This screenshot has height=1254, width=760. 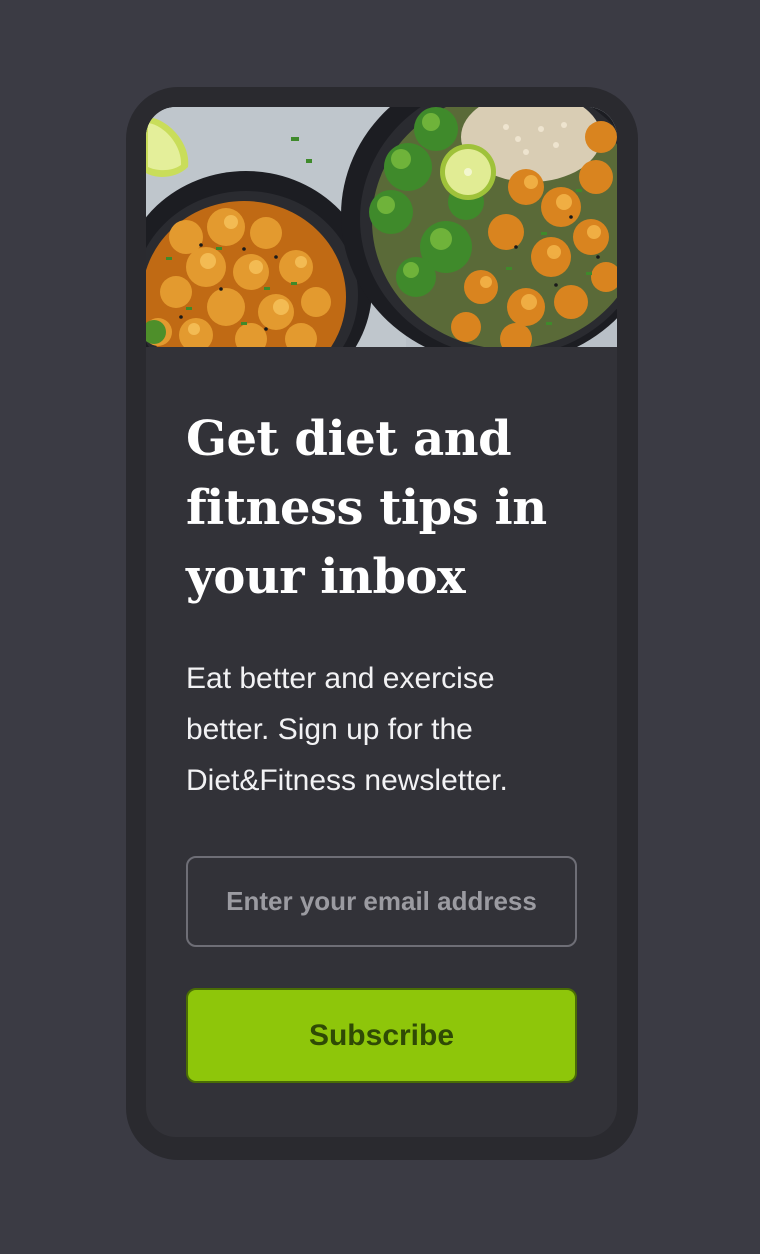 What do you see at coordinates (381, 901) in the screenshot?
I see `email-input` at bounding box center [381, 901].